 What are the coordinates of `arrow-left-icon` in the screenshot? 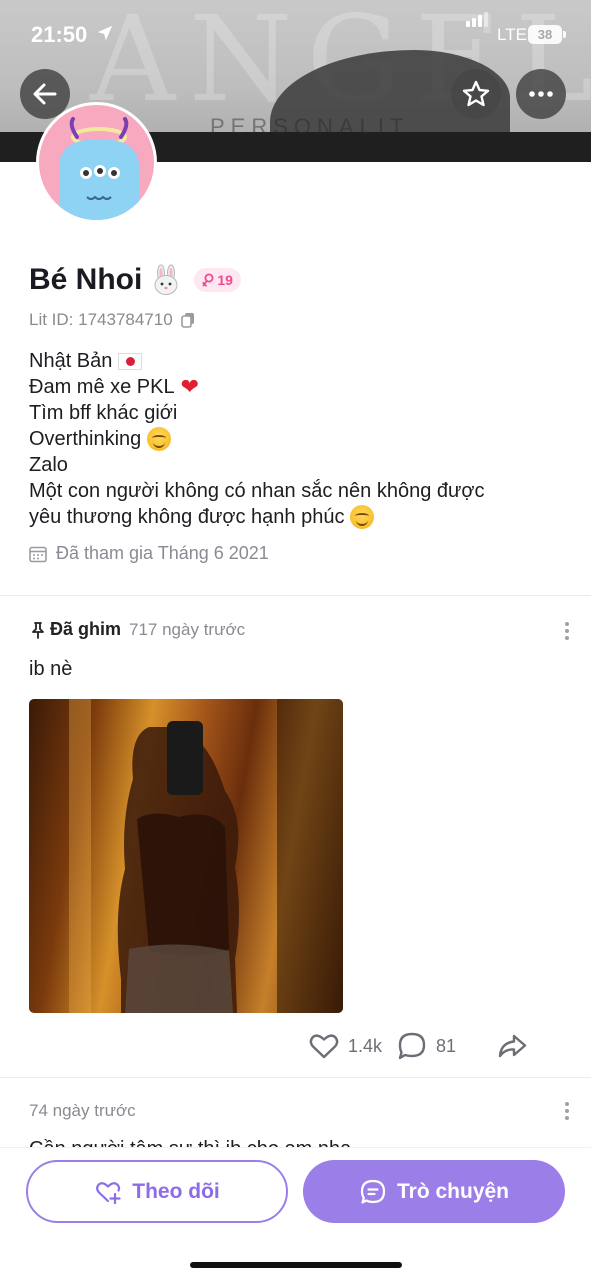 It's located at (45, 94).